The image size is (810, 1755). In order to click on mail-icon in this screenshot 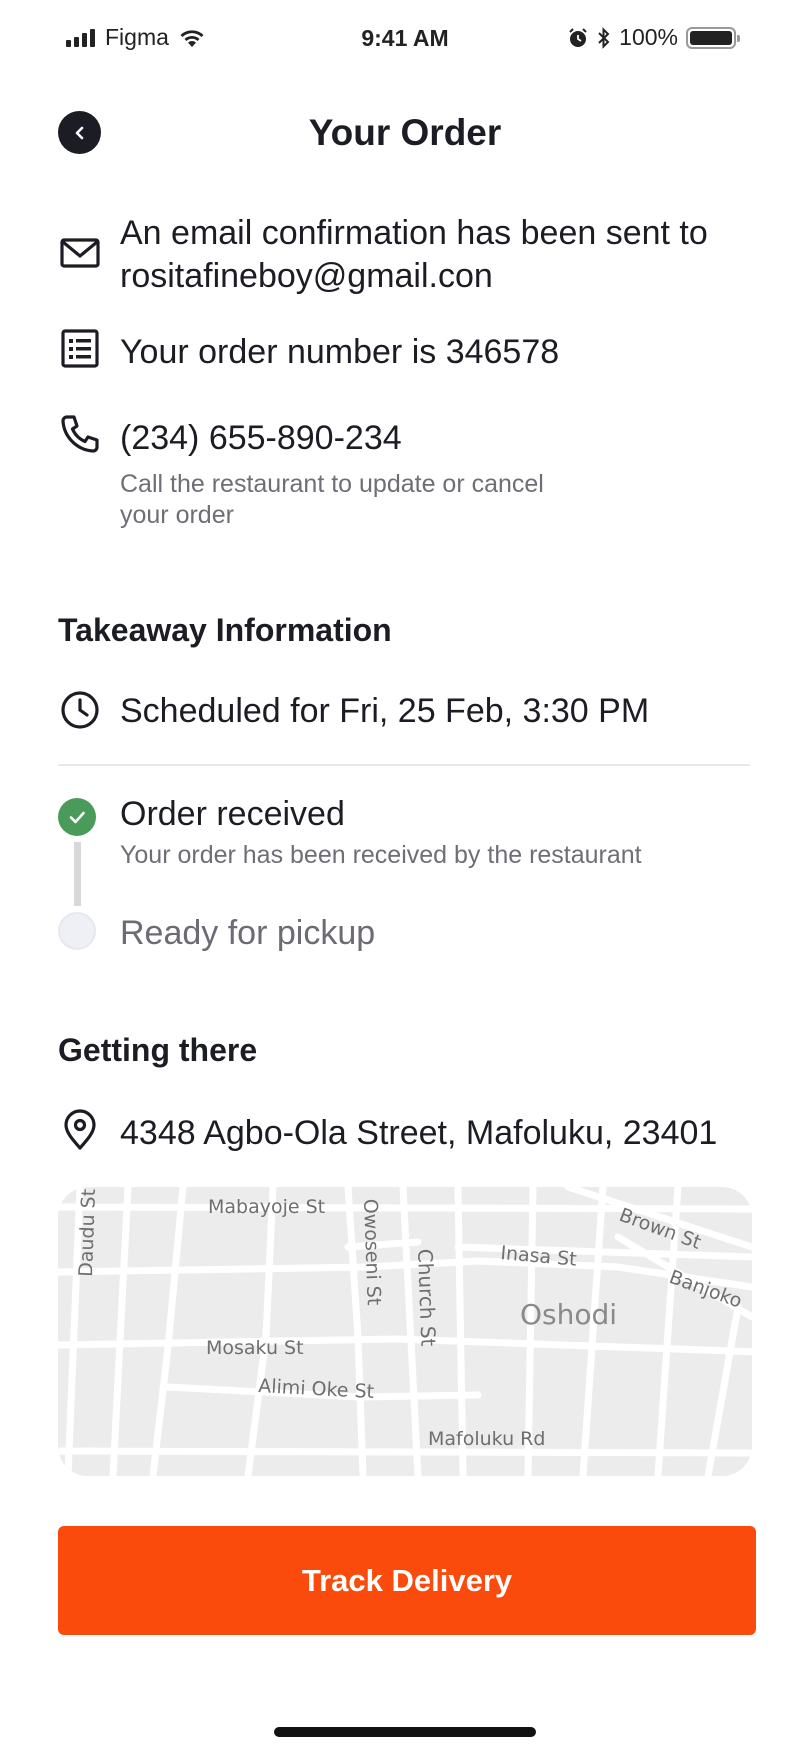, I will do `click(80, 253)`.